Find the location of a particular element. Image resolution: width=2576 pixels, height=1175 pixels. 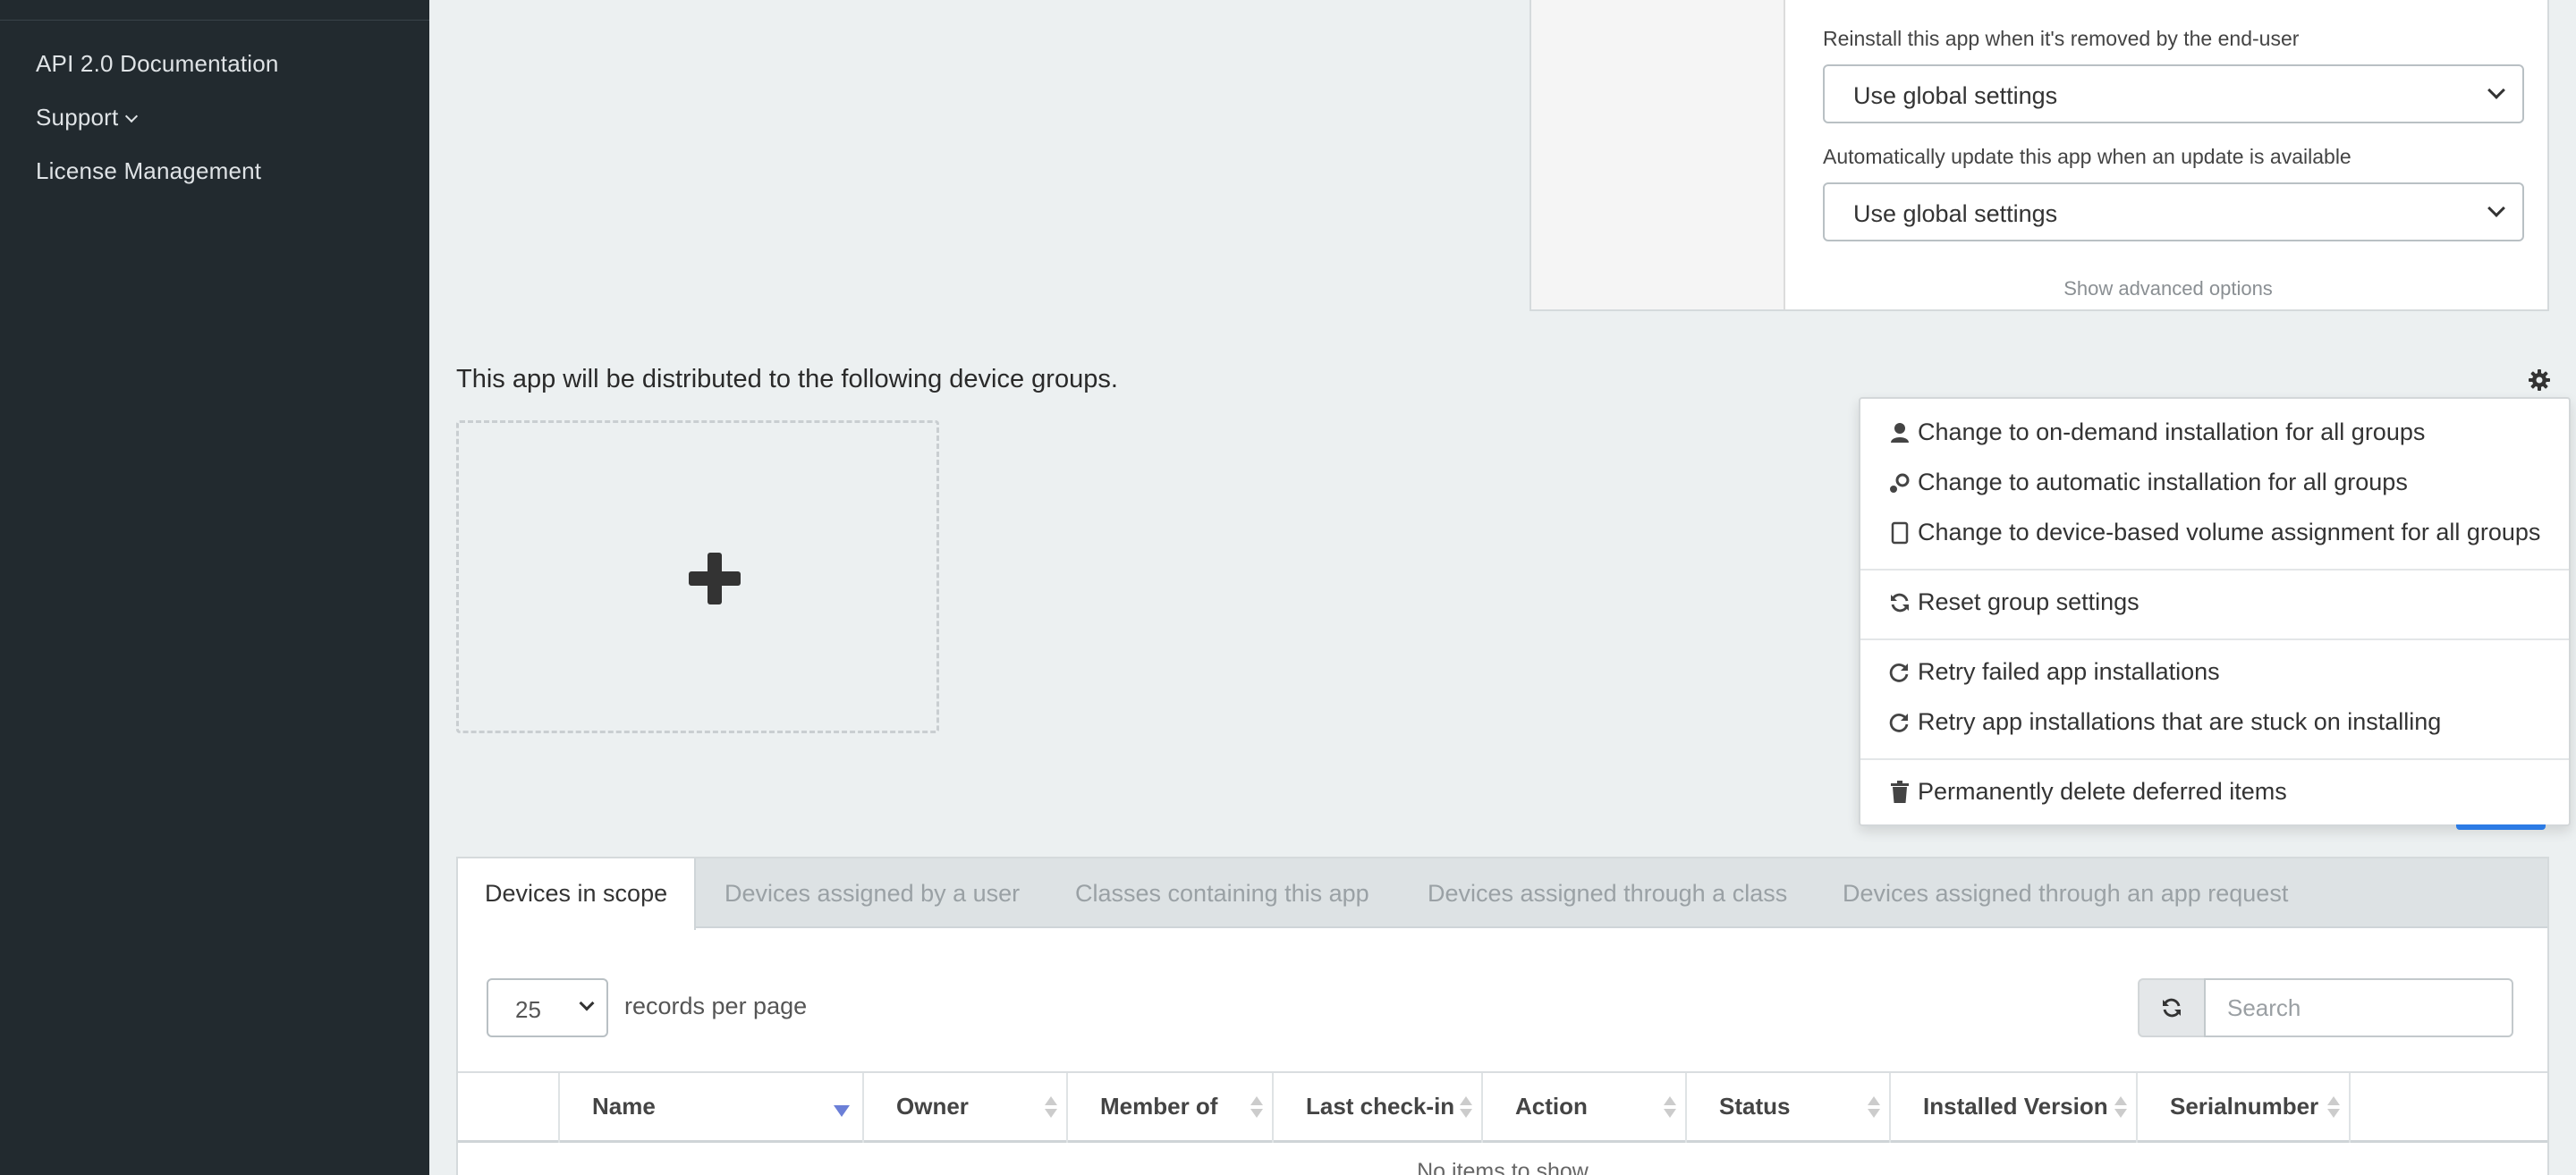

menu-item-label: Permanently delete deferred items is located at coordinates (2102, 792).